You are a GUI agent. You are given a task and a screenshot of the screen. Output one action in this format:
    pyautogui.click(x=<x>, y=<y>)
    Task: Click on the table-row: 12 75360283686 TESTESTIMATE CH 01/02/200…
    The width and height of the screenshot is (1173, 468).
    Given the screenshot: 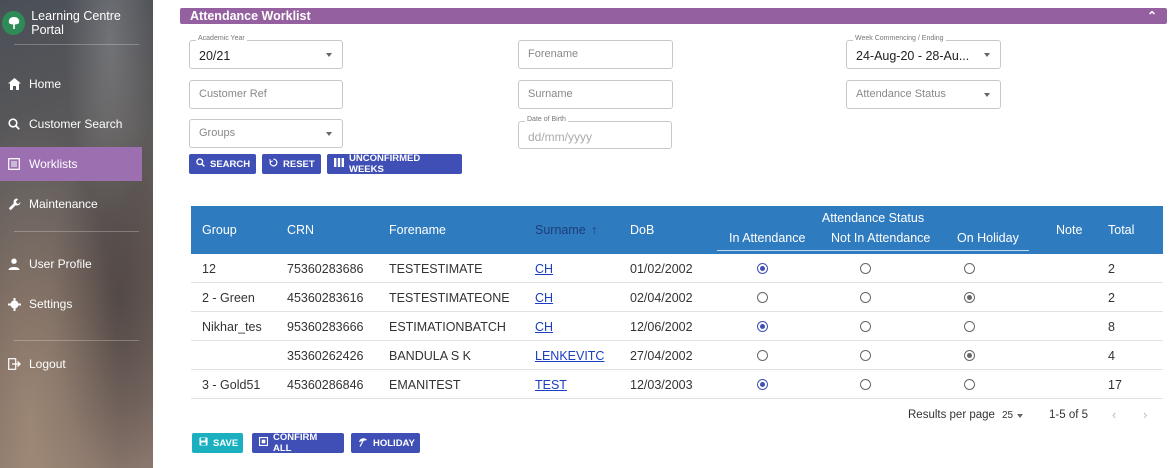 What is the action you would take?
    pyautogui.click(x=677, y=268)
    